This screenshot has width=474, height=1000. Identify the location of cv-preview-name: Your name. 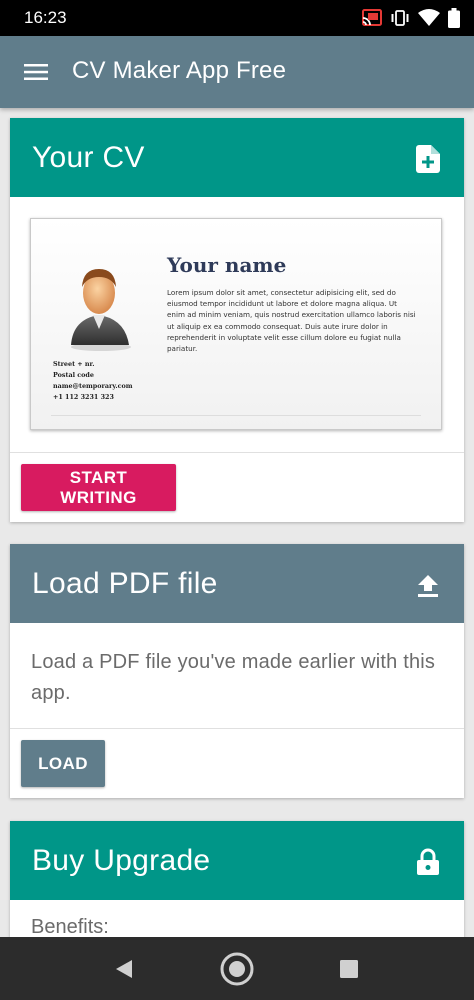
(227, 265).